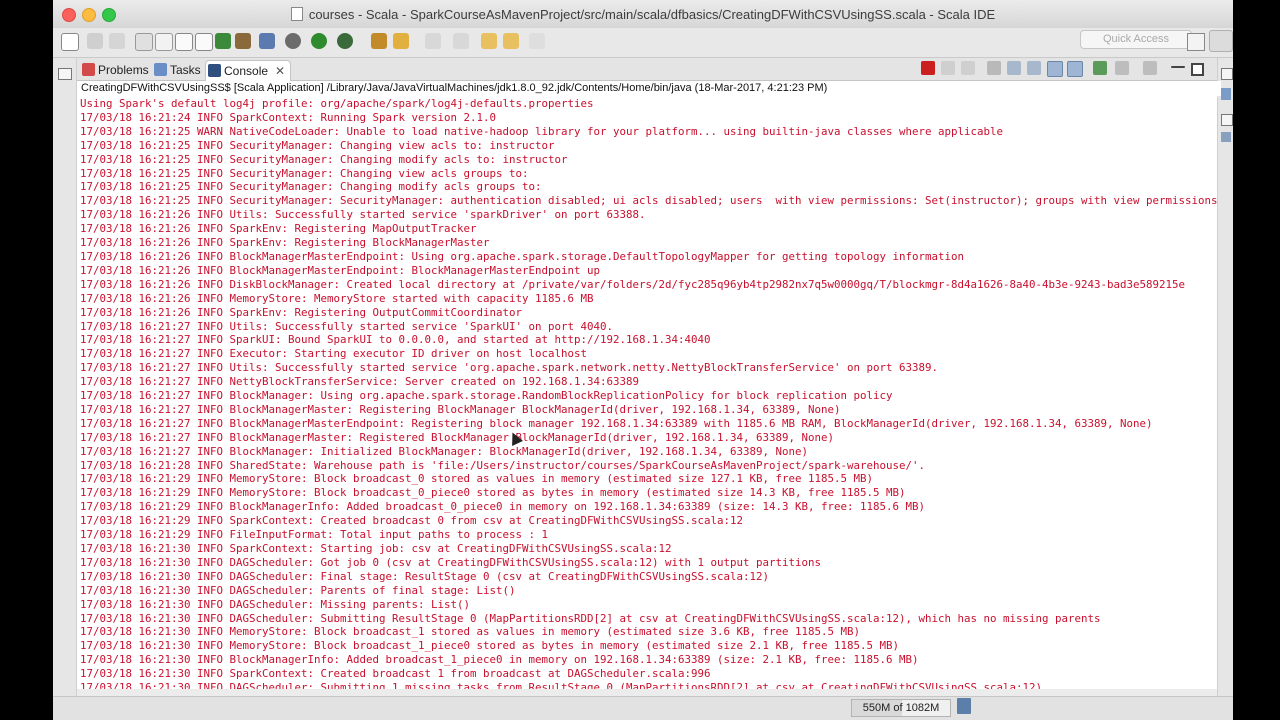 The image size is (1280, 720). Describe the element at coordinates (70, 42) in the screenshot. I see `new-icon` at that location.